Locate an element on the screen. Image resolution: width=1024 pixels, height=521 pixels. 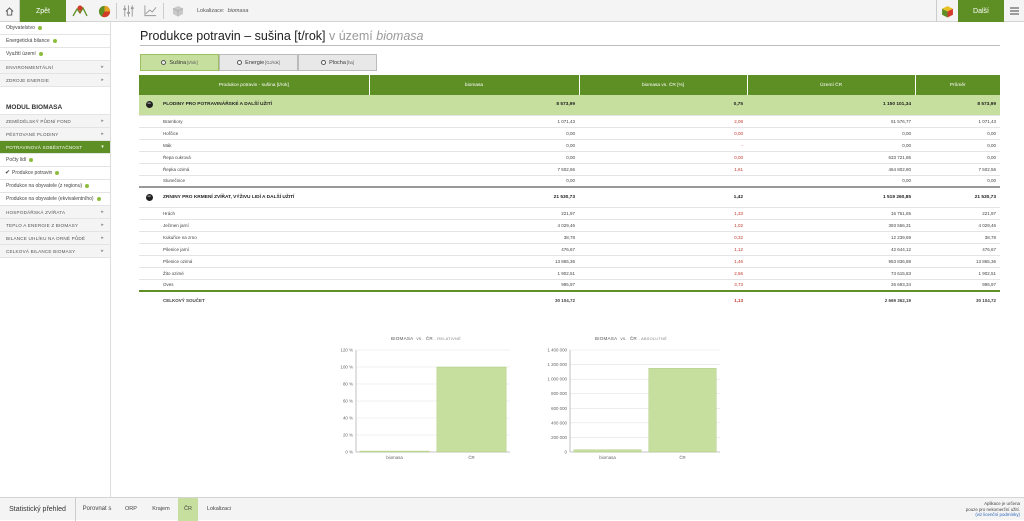
sidebar-item-energeticka-bilance: Energetická bilance is located at coordinates (55, 41).